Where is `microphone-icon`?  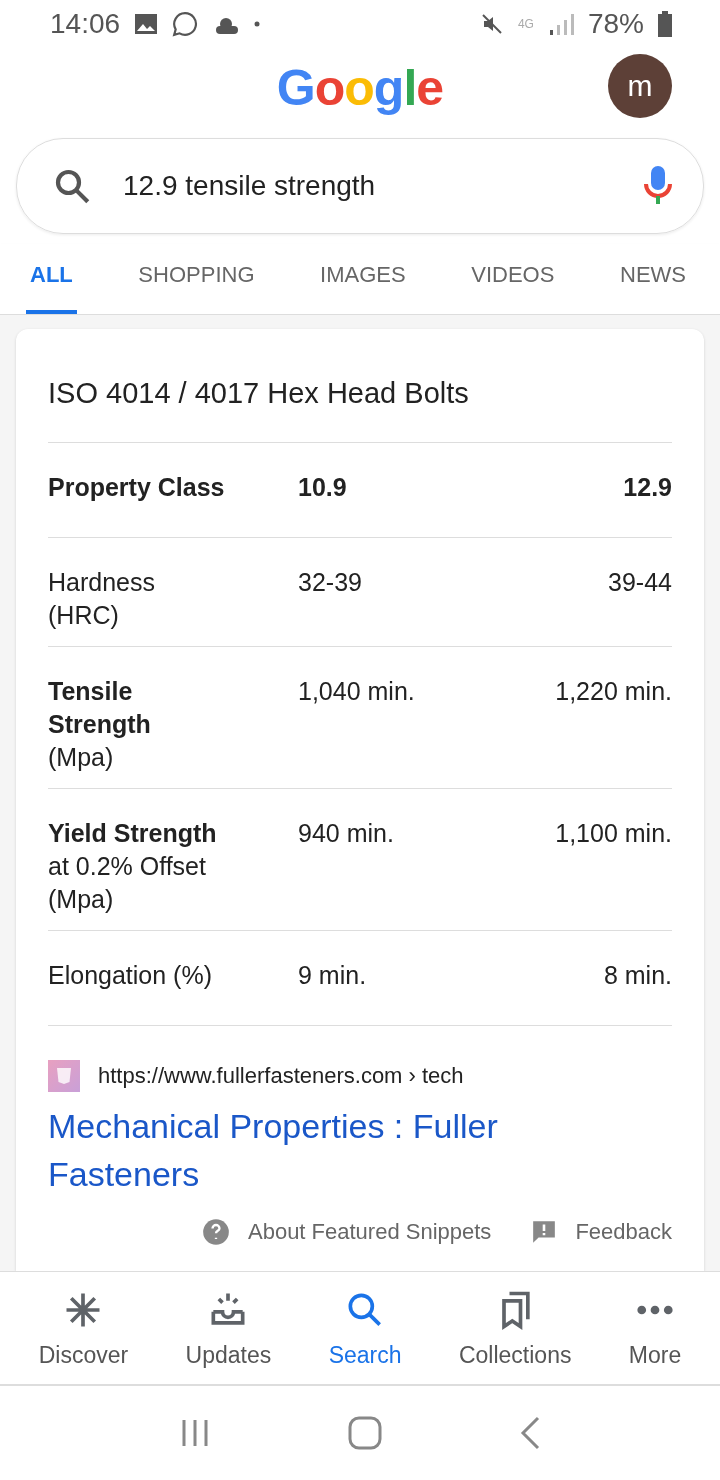
microphone-icon is located at coordinates (658, 186).